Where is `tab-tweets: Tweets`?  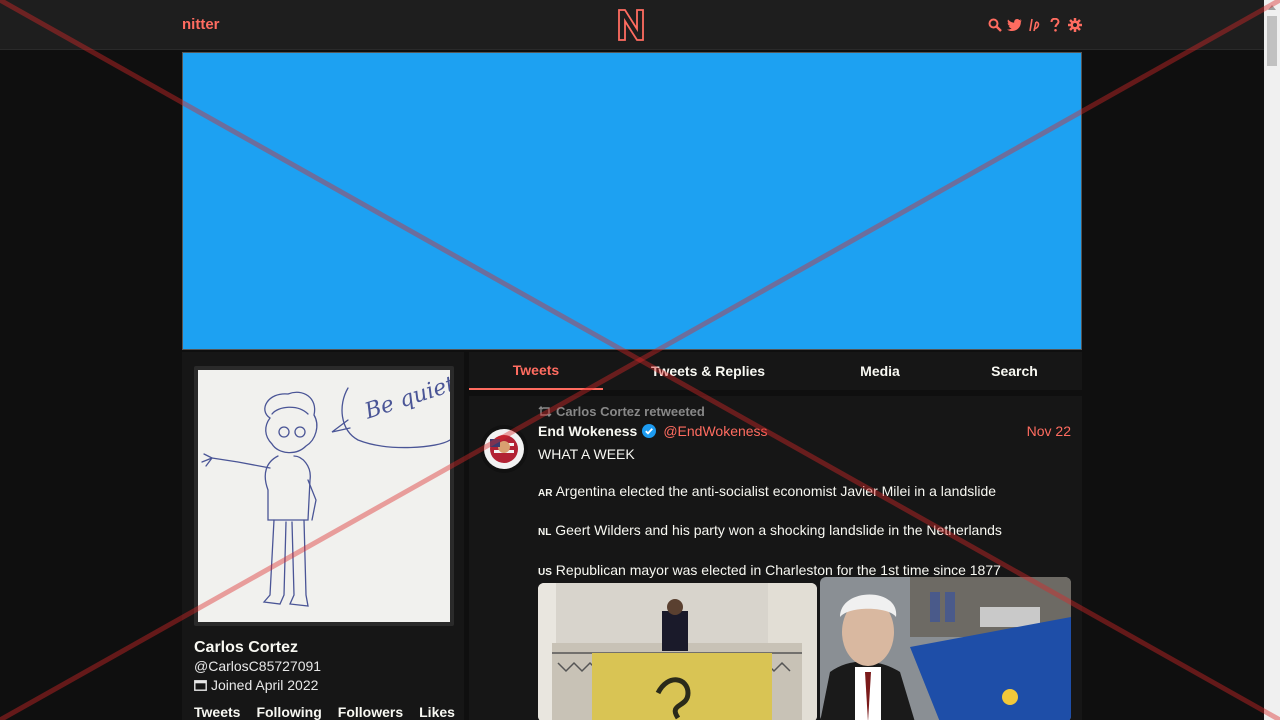 tab-tweets: Tweets is located at coordinates (536, 371).